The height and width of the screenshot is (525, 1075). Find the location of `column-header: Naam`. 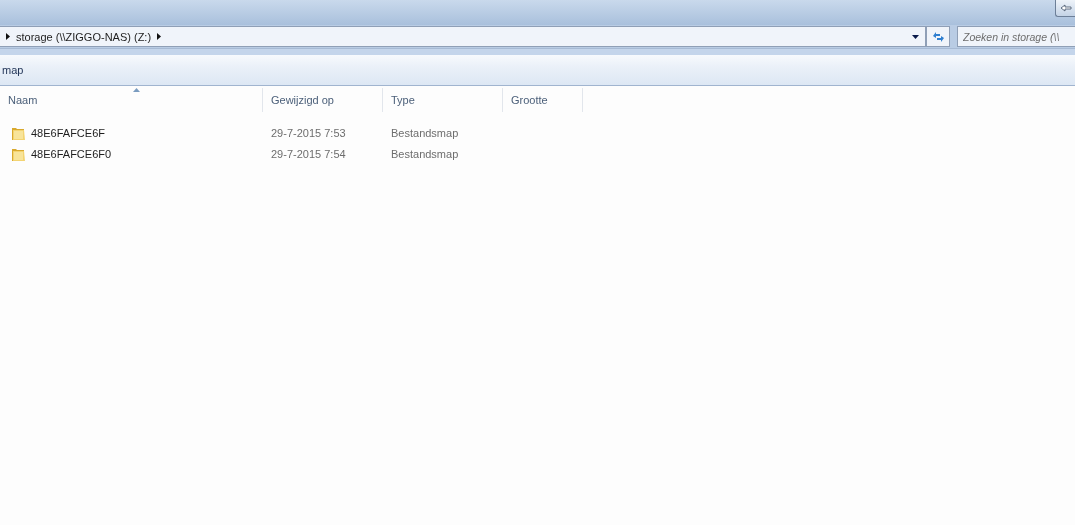

column-header: Naam is located at coordinates (131, 100).